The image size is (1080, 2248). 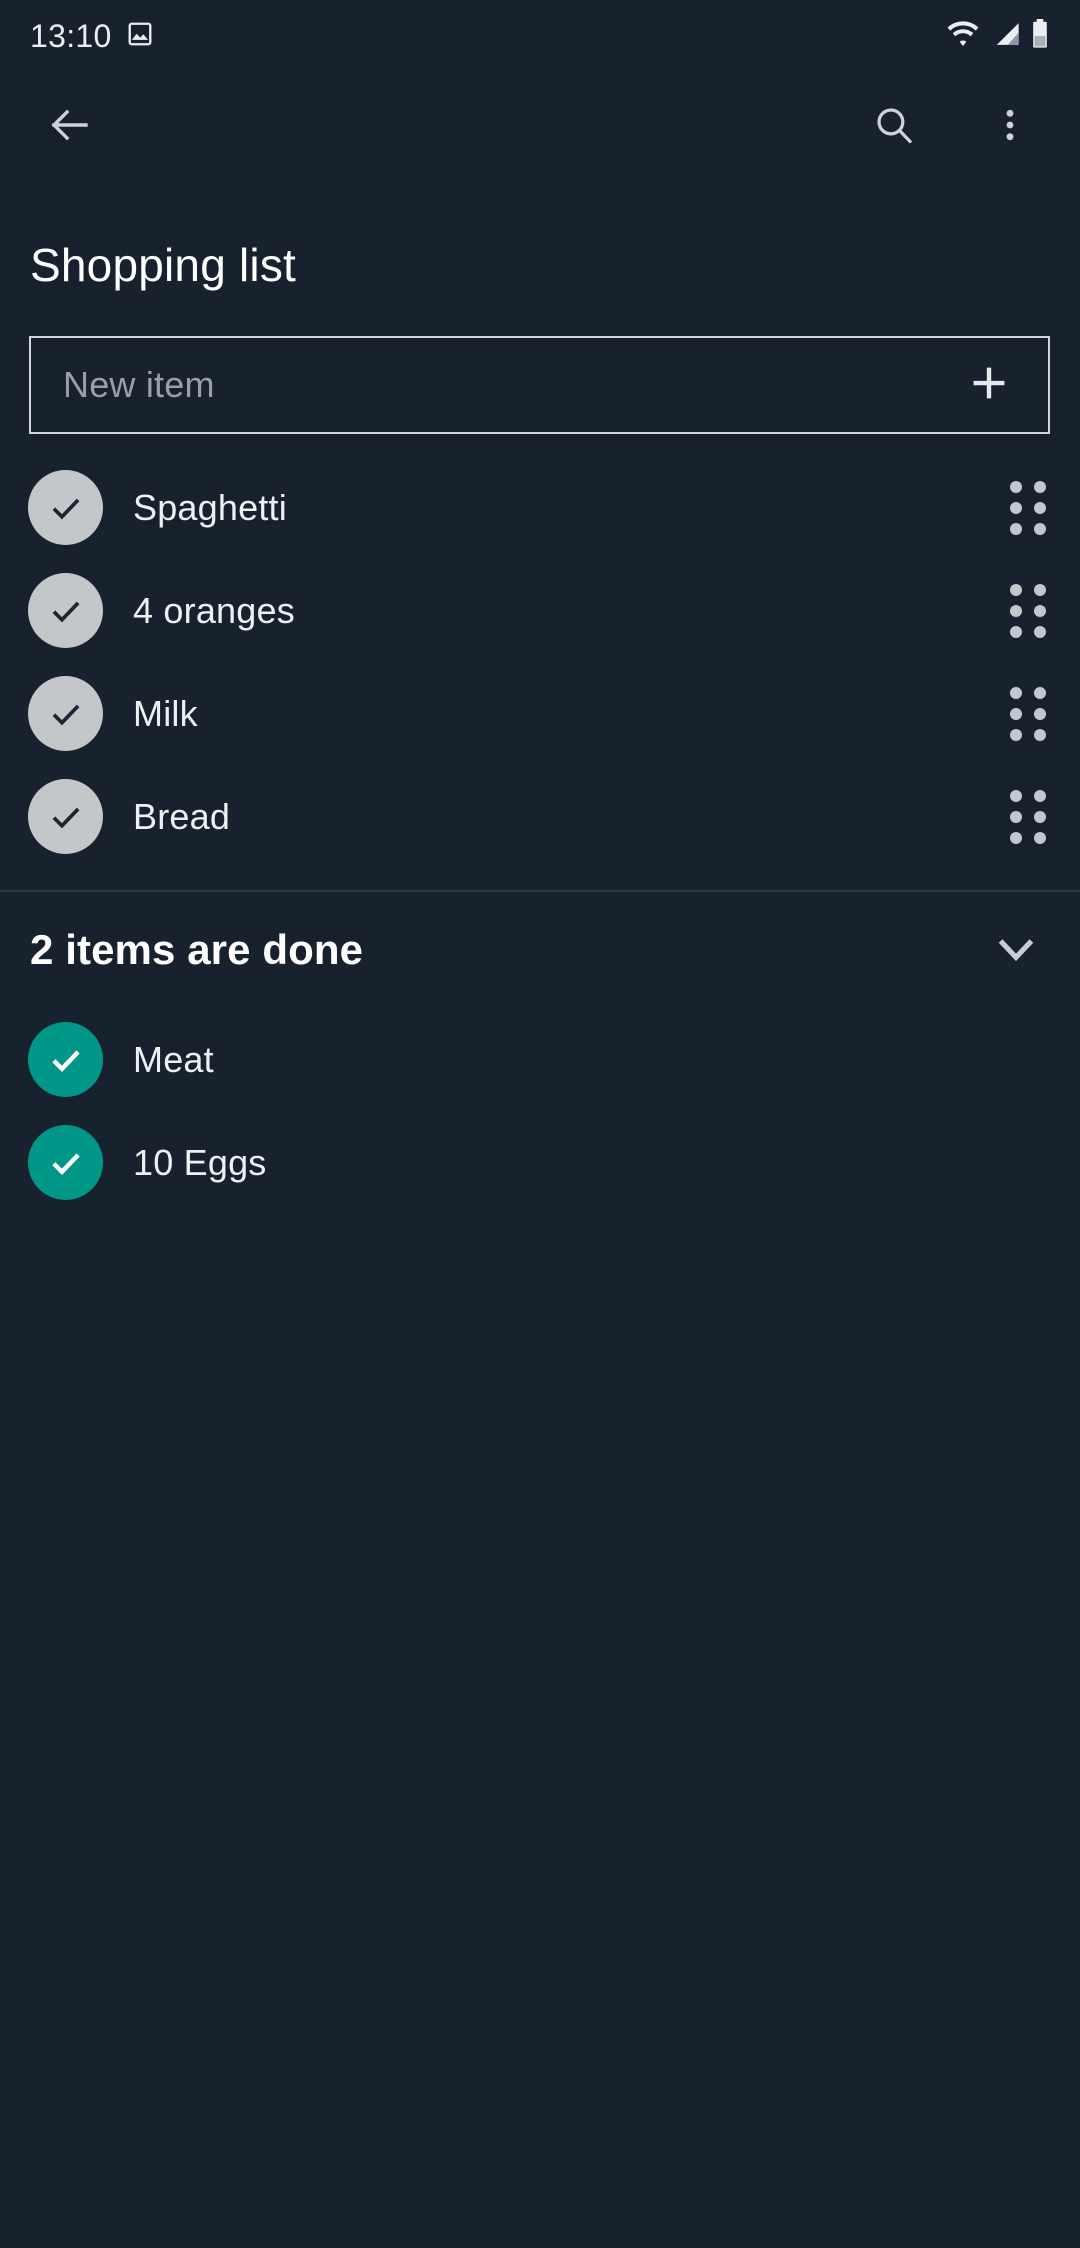 What do you see at coordinates (540, 1059) in the screenshot?
I see `list-item: Meat` at bounding box center [540, 1059].